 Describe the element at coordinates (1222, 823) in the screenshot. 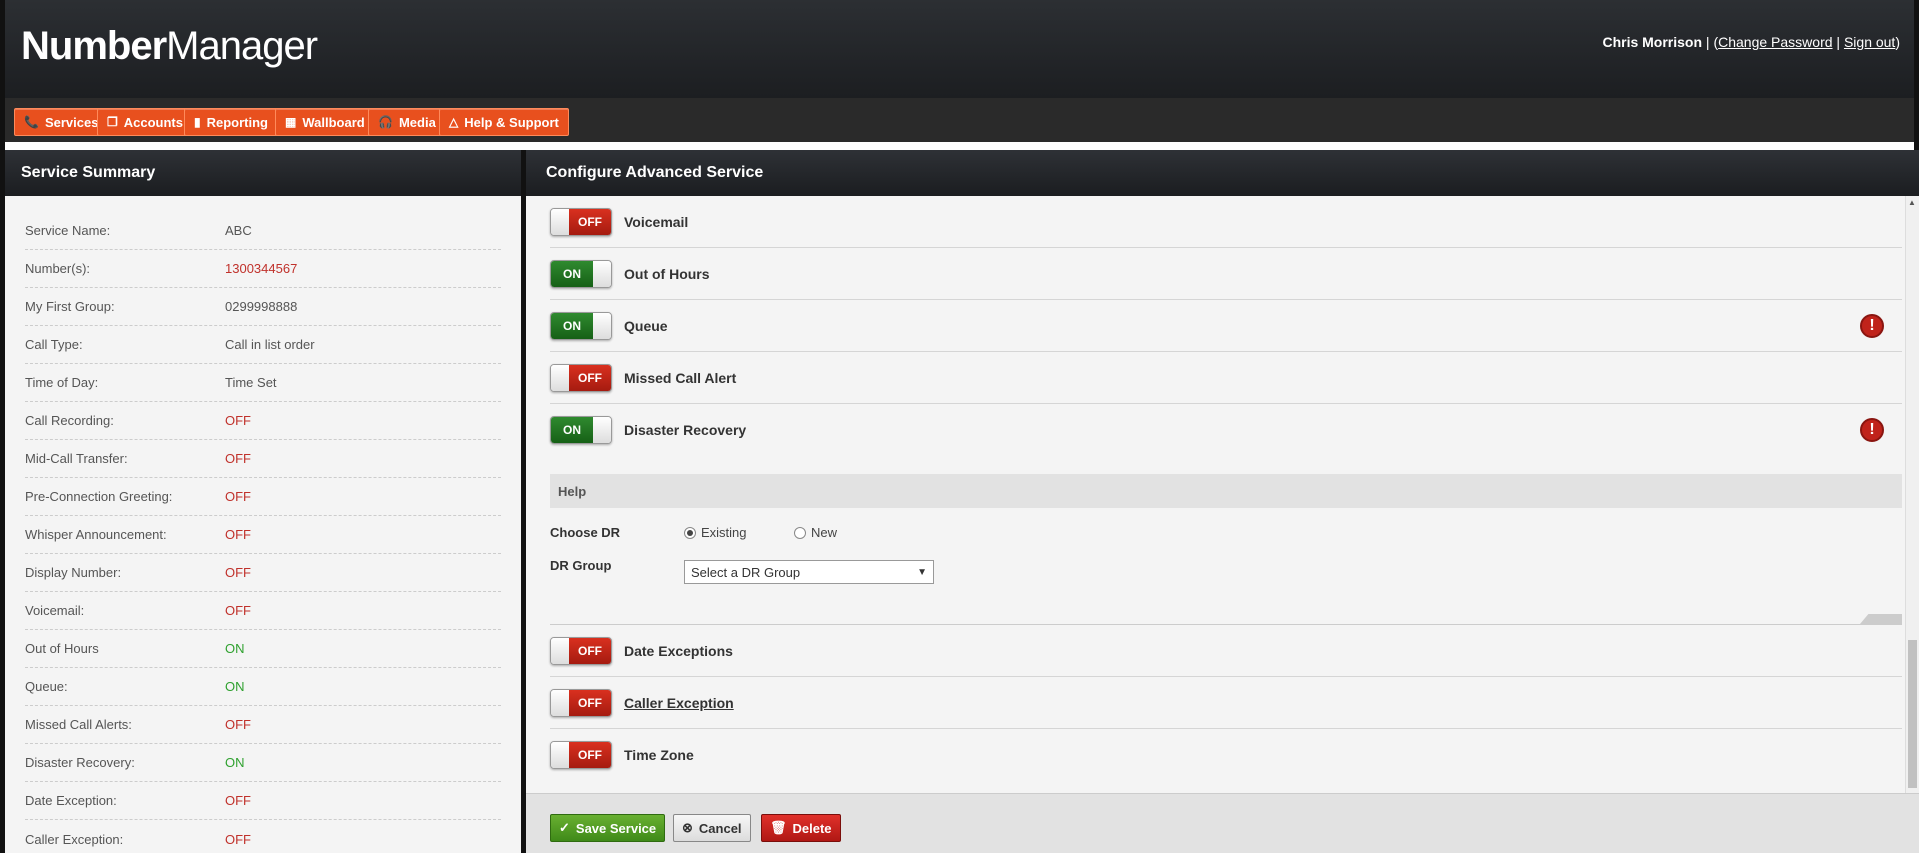

I see `action-footer: ✓ Save Service ⊗ Cancel 🗑 Delete` at that location.